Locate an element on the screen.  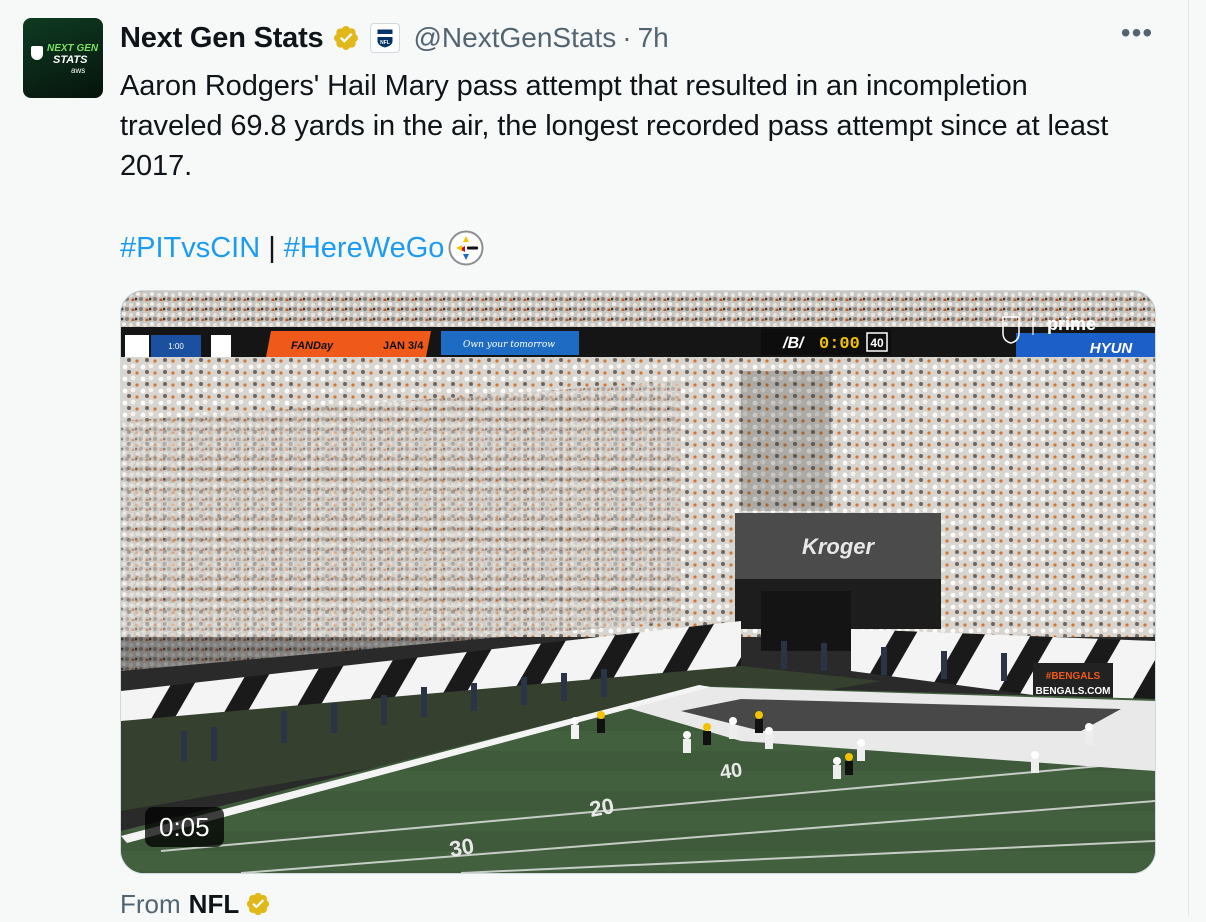
svg-text: NFL is located at coordinates (385, 43).